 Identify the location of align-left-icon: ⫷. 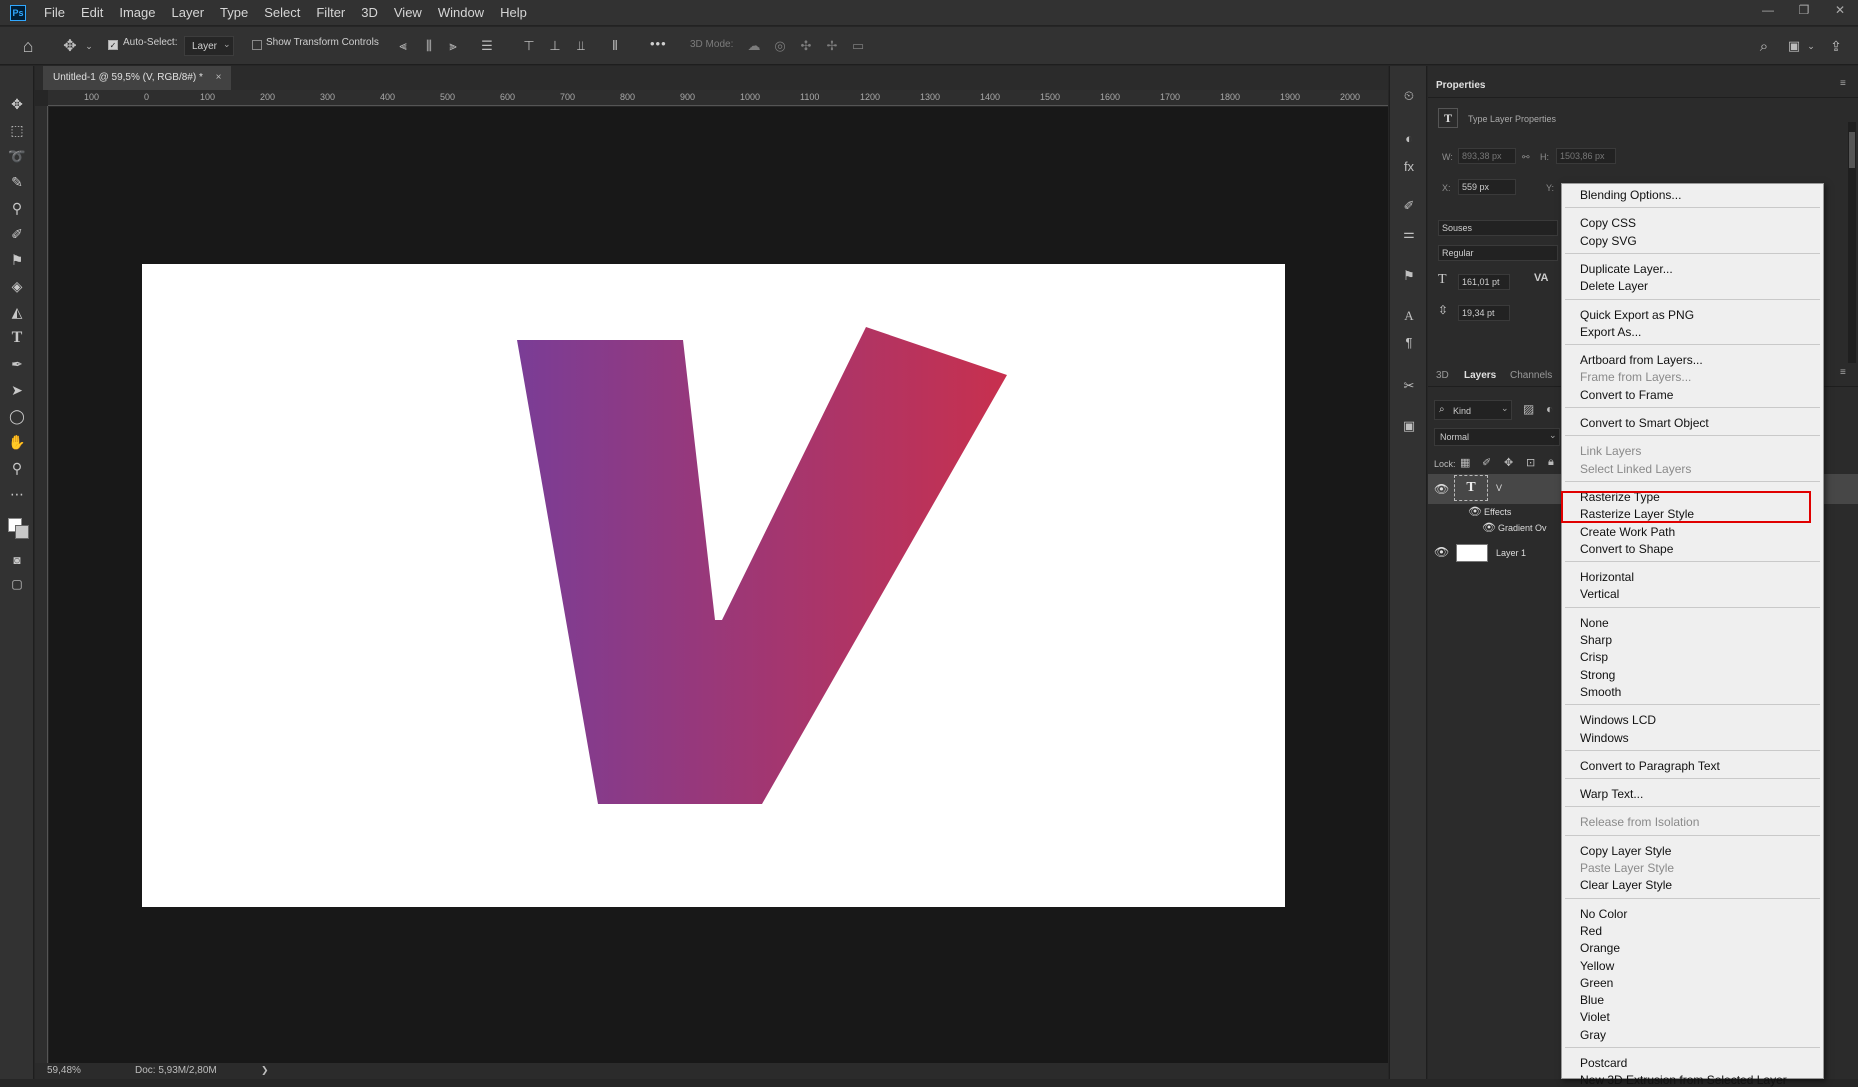
(403, 46).